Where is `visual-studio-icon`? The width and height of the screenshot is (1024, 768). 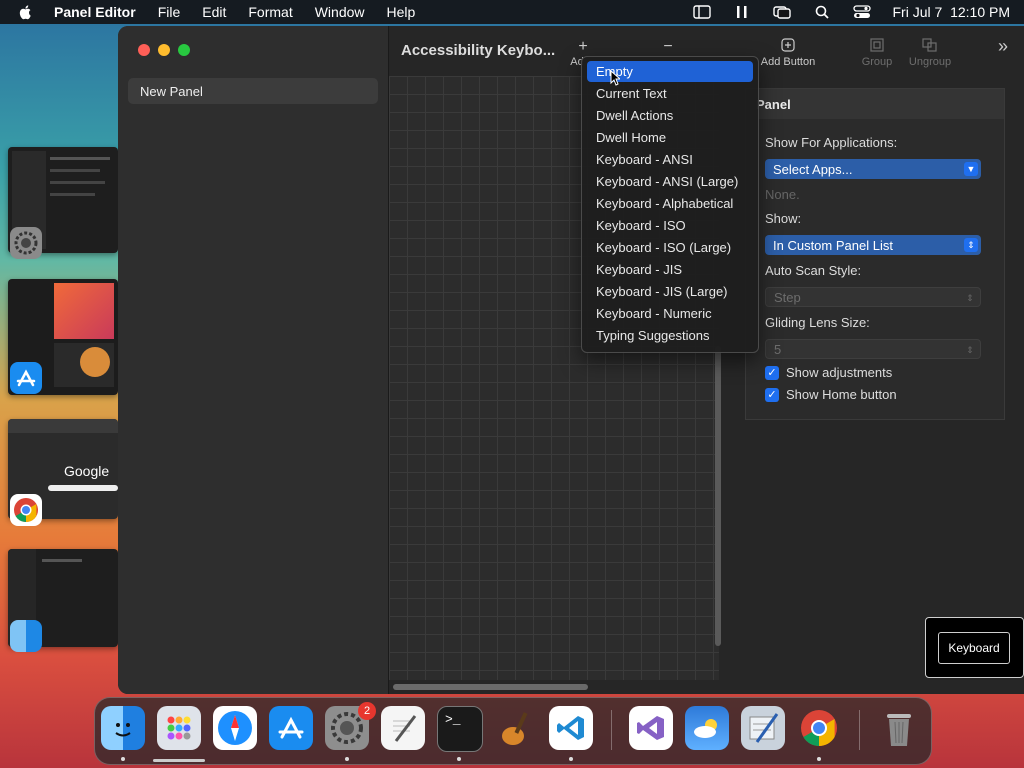
visual-studio-icon is located at coordinates (651, 728).